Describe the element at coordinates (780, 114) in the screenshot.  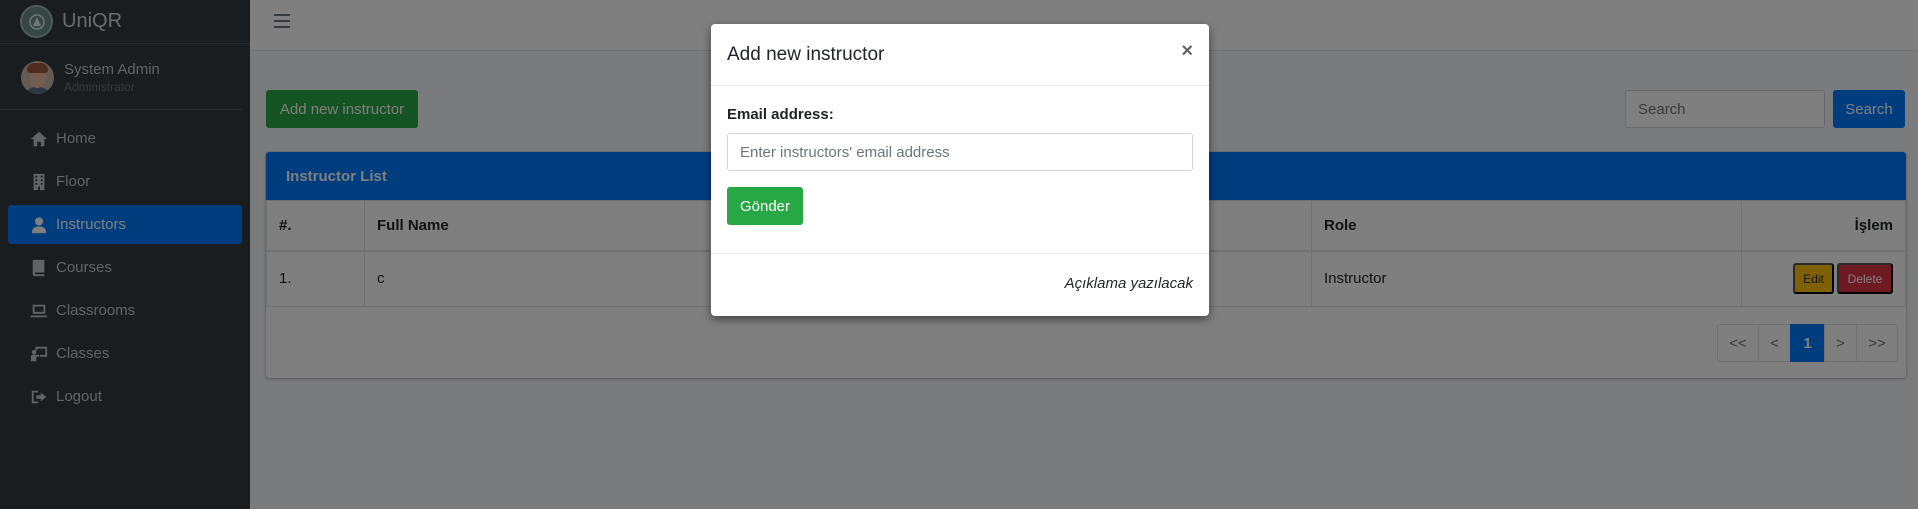
I see `email-label: Email address:` at that location.